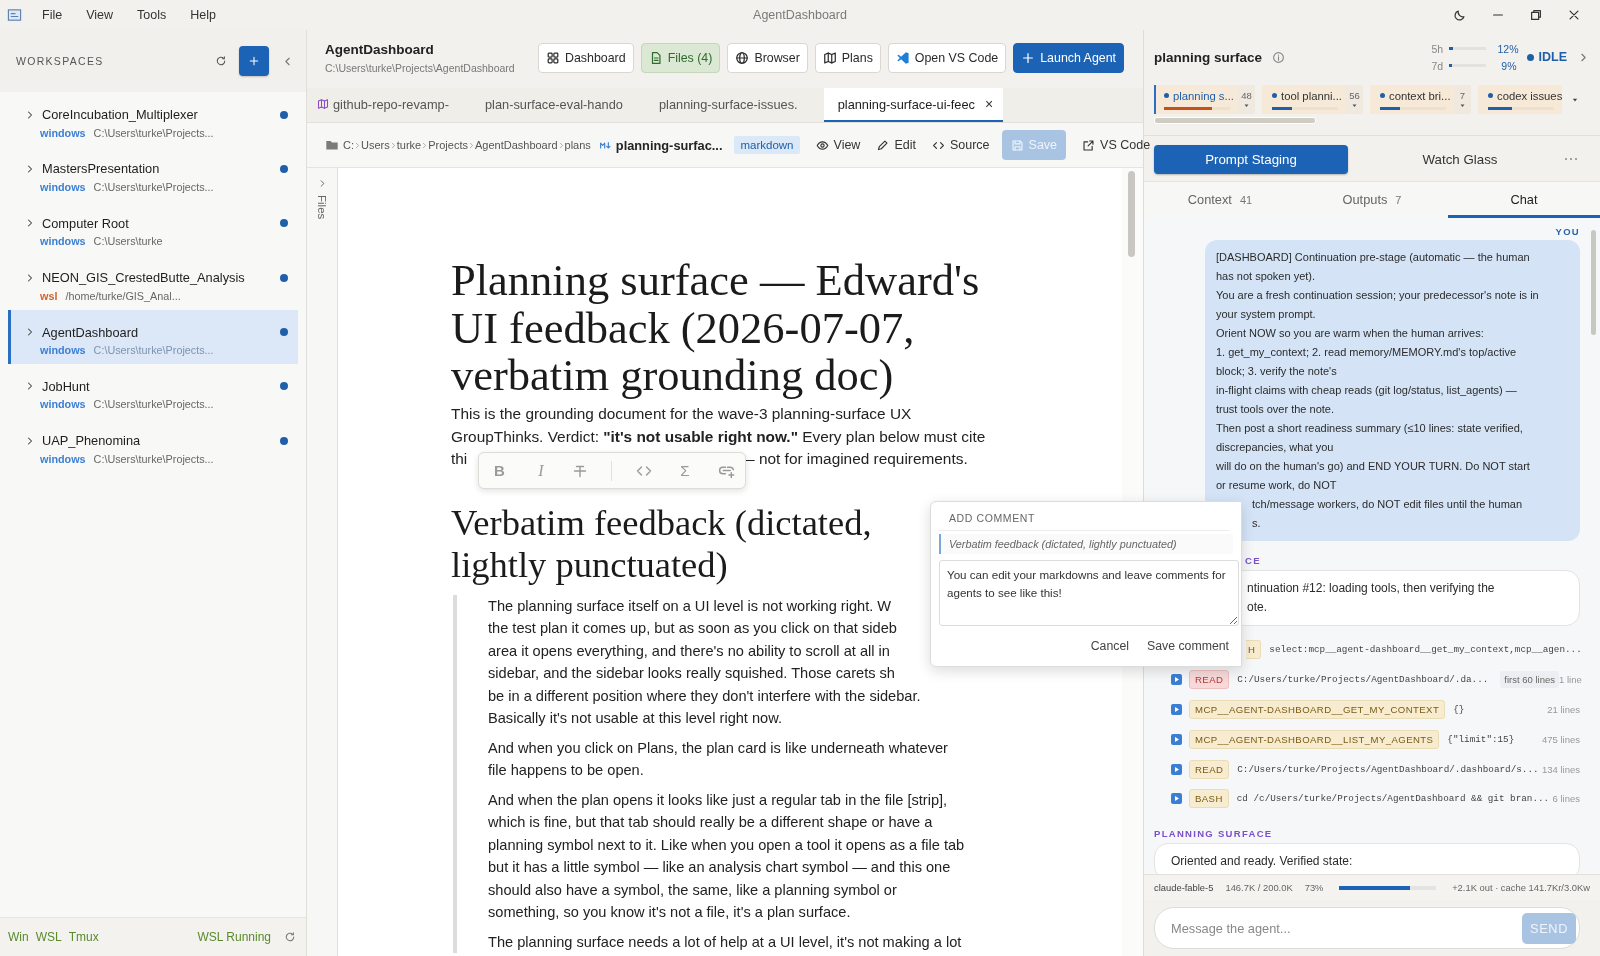  What do you see at coordinates (1254, 650) in the screenshot?
I see `tool-tag: H` at bounding box center [1254, 650].